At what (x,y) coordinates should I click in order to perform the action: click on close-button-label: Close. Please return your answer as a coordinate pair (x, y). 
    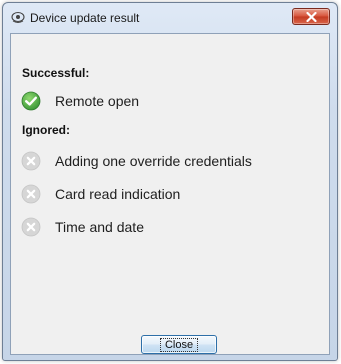
    Looking at the image, I should click on (179, 344).